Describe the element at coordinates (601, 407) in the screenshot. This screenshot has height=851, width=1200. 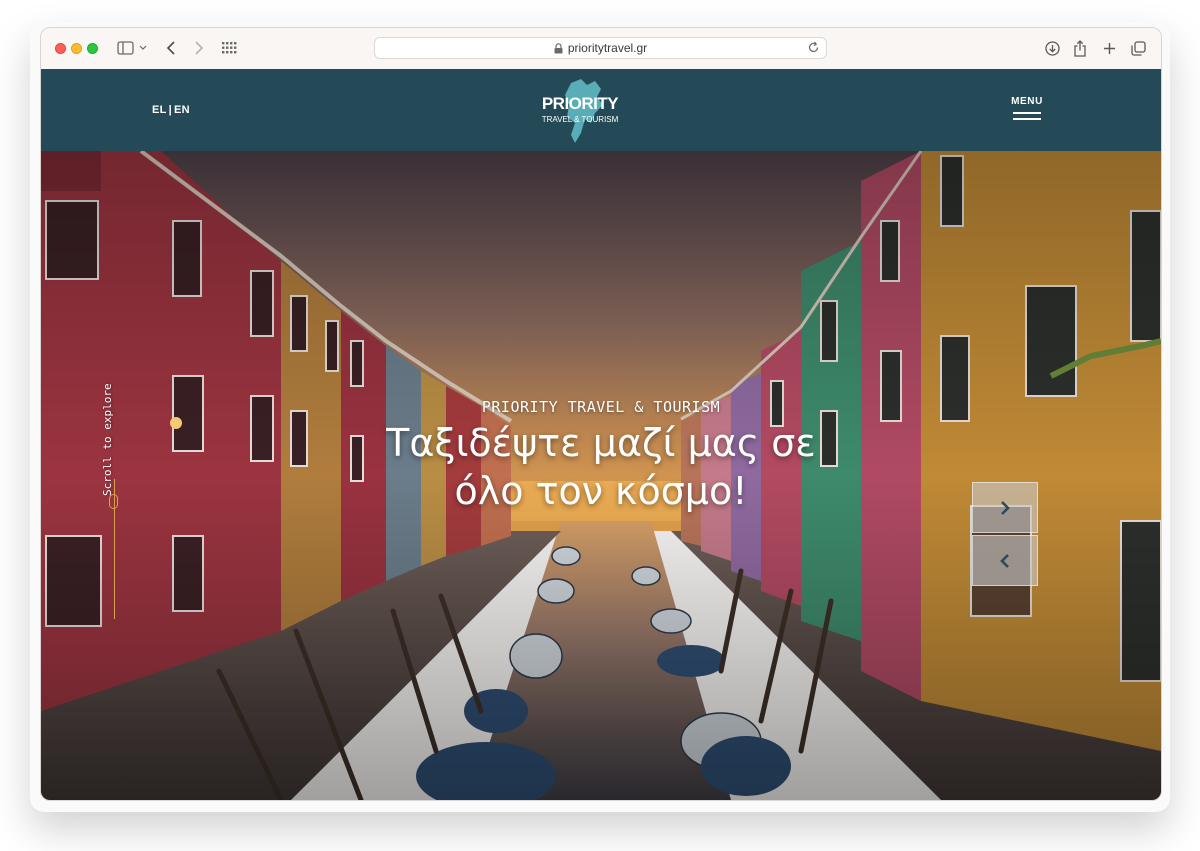
I see `hero-eyebrow: PRIORITY TRAVEL & TOURISM` at that location.